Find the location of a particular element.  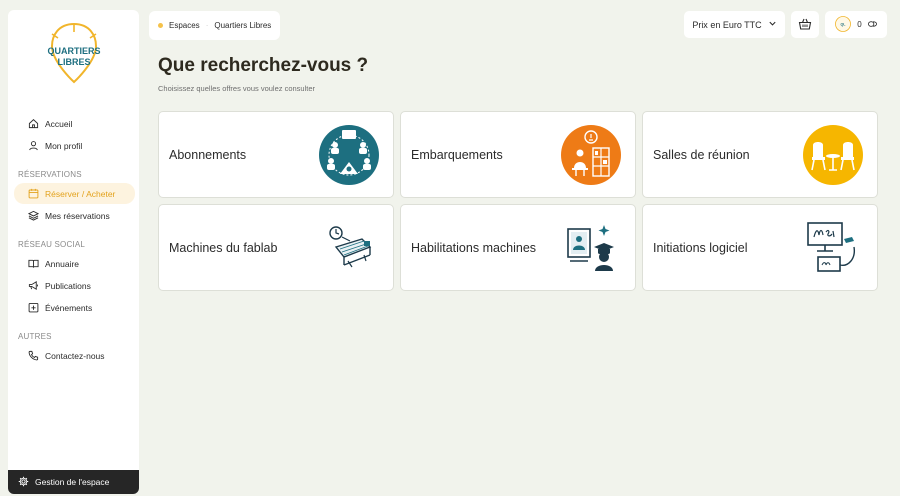

team-coworking-icon is located at coordinates (349, 155).